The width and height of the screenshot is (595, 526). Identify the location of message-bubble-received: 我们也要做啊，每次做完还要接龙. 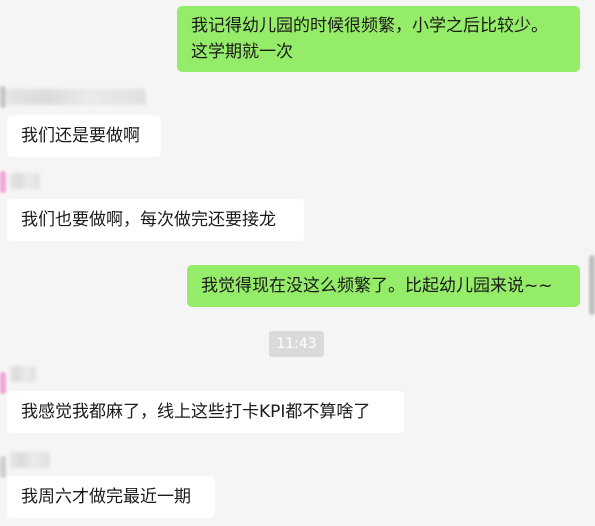
(155, 220).